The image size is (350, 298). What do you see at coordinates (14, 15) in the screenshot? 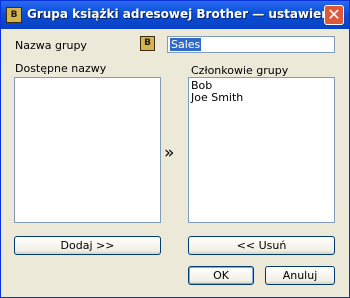
I see `address-book-icon: B` at bounding box center [14, 15].